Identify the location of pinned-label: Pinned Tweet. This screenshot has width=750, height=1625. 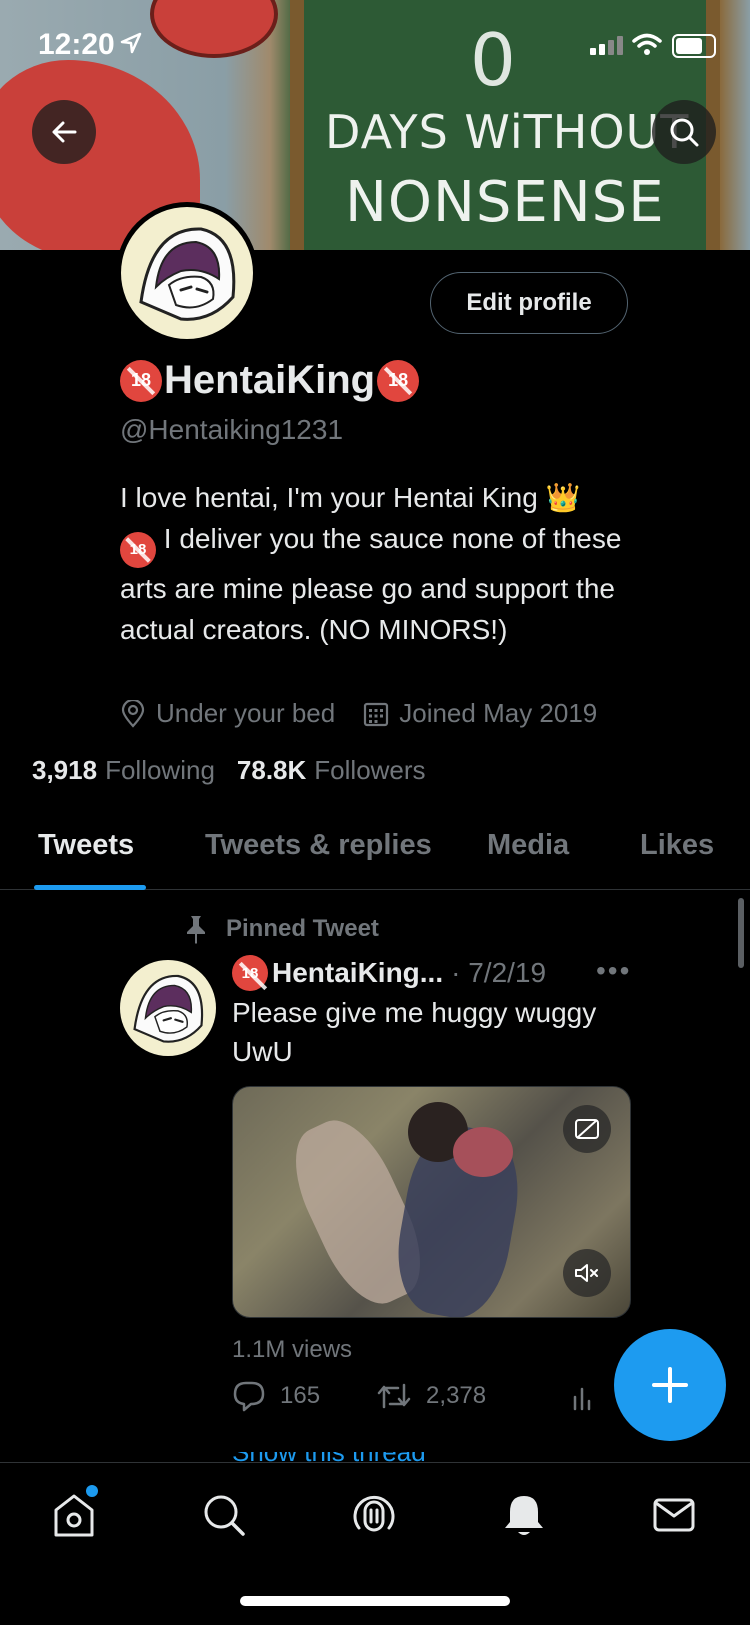
(279, 929).